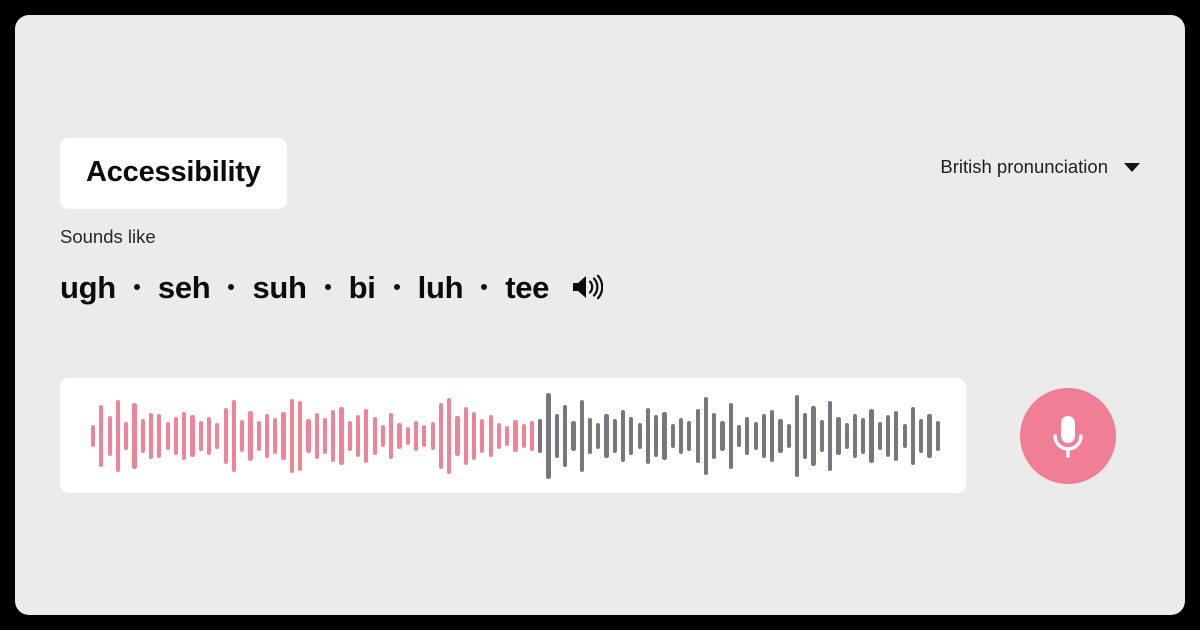 This screenshot has height=630, width=1200. I want to click on speaker-volume-icon, so click(588, 287).